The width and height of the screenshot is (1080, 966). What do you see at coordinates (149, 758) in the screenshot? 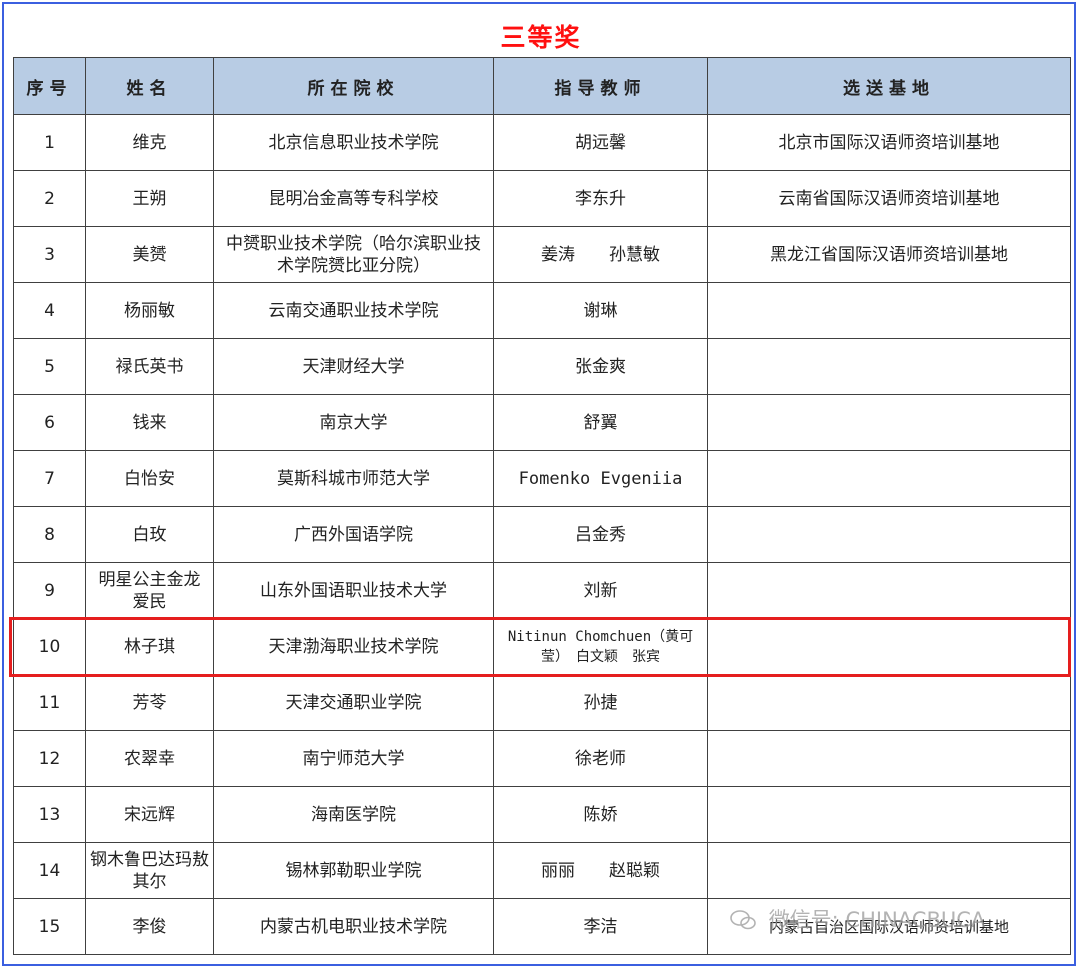
I see `student-name: 农翠幸` at bounding box center [149, 758].